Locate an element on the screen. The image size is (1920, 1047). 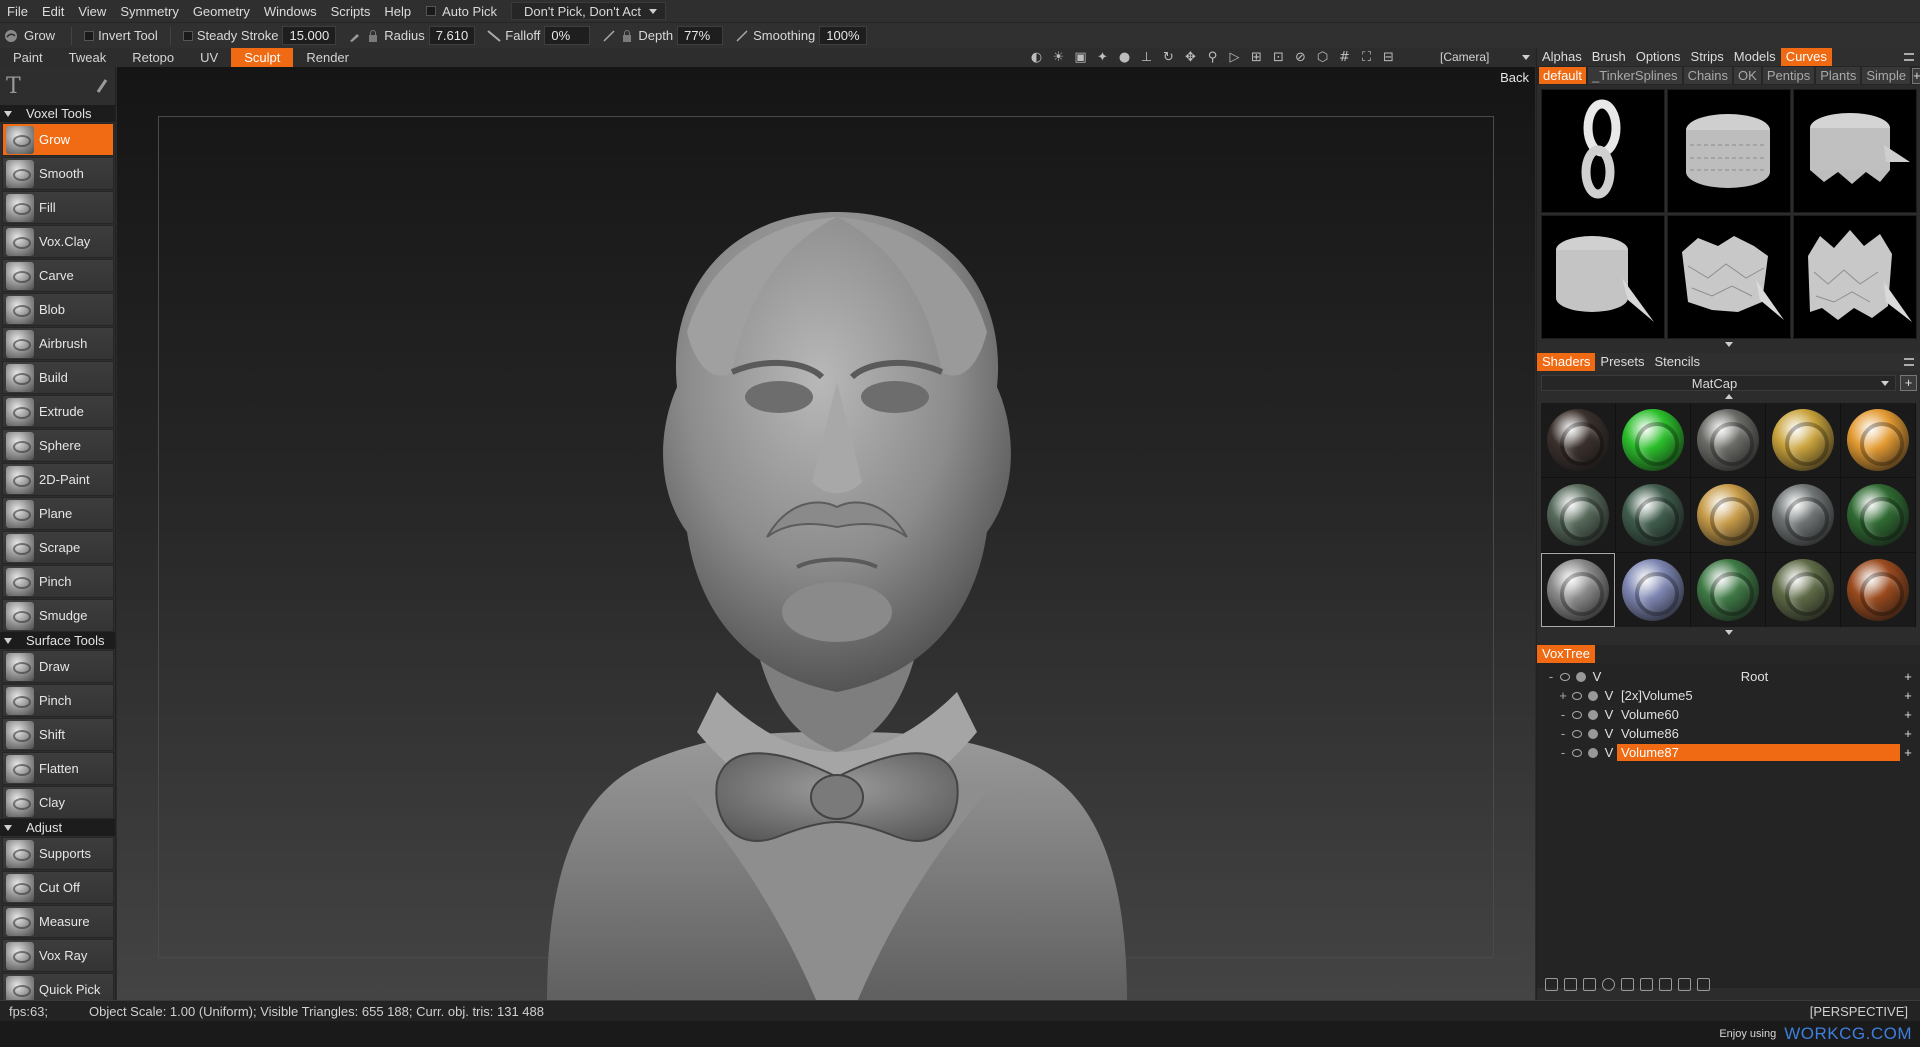
voxtree-row: + V [2x]Volume5 + is located at coordinates (1728, 695).